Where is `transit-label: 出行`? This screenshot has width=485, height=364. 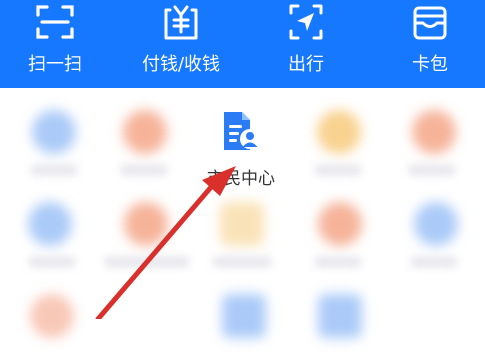
transit-label: 出行 is located at coordinates (306, 64).